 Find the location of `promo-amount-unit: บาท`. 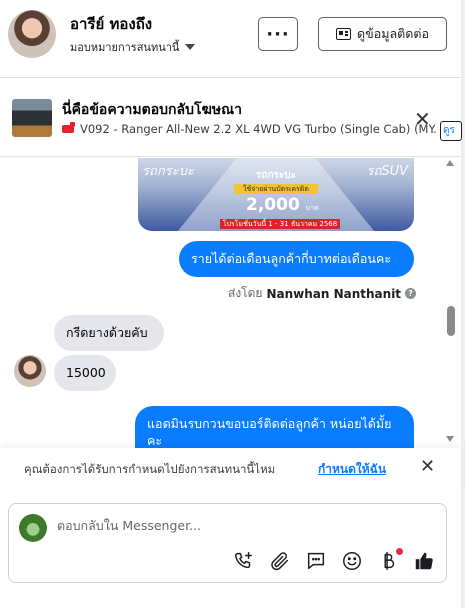

promo-amount-unit: บาท is located at coordinates (312, 208).